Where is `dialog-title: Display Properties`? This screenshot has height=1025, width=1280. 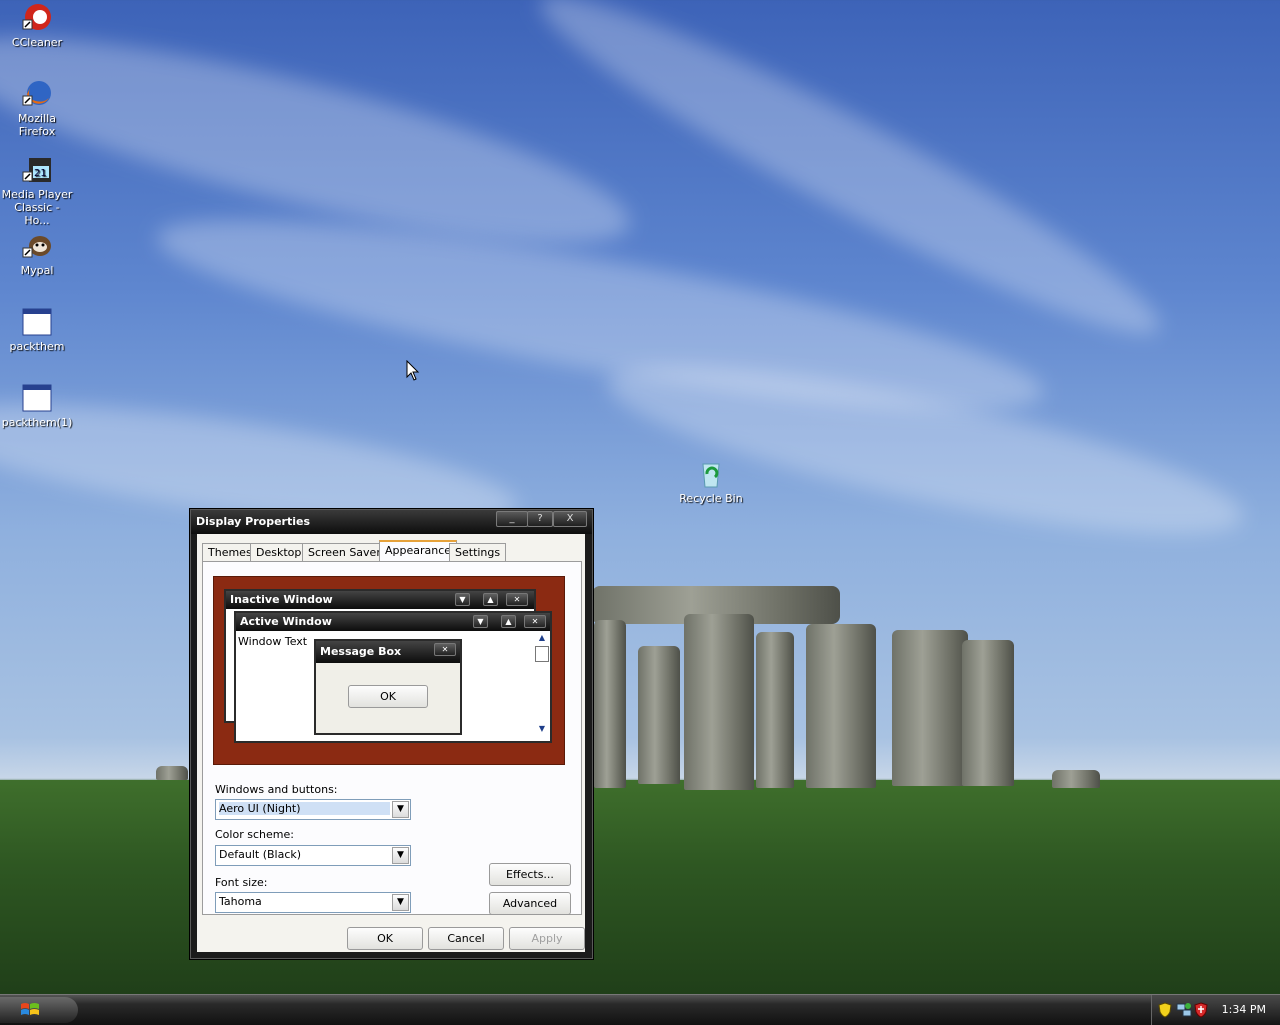
dialog-title: Display Properties is located at coordinates (253, 521).